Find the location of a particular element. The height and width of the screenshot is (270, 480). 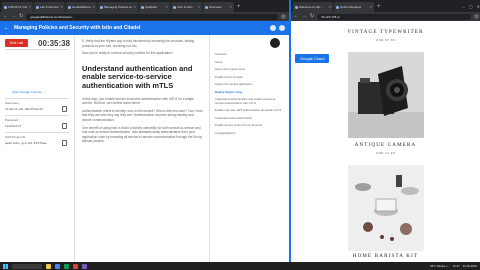

clock-date: 31-05-2022 is located at coordinates (470, 266).